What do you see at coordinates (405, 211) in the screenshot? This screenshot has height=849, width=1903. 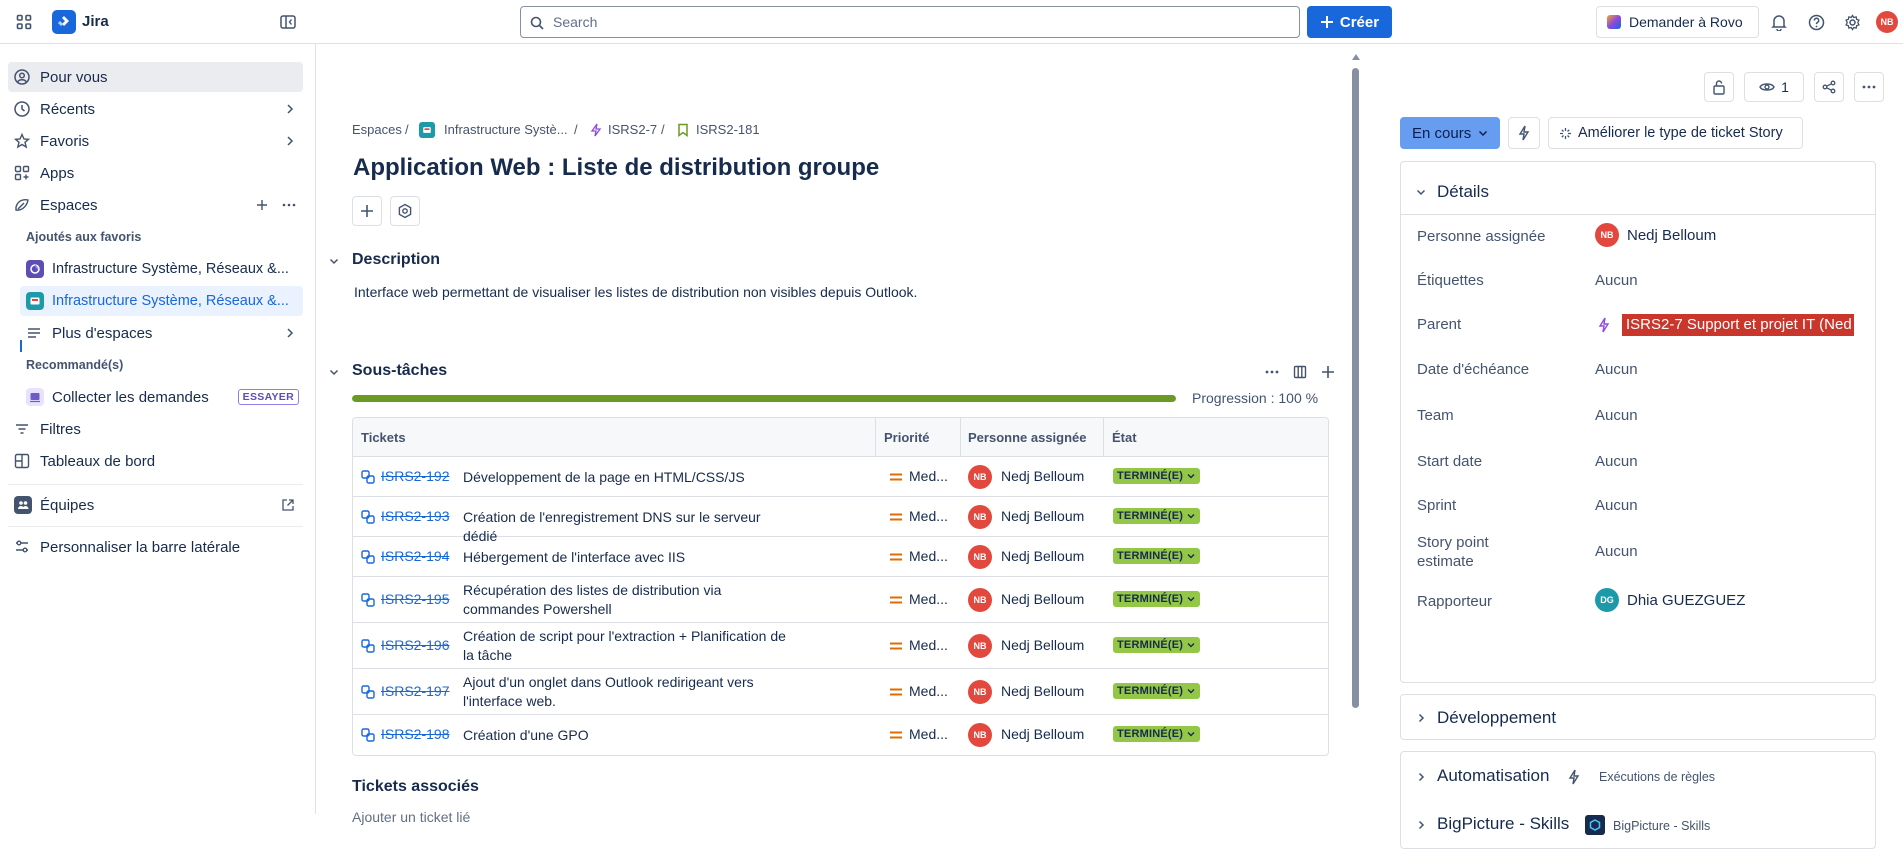 I see `apps-button` at bounding box center [405, 211].